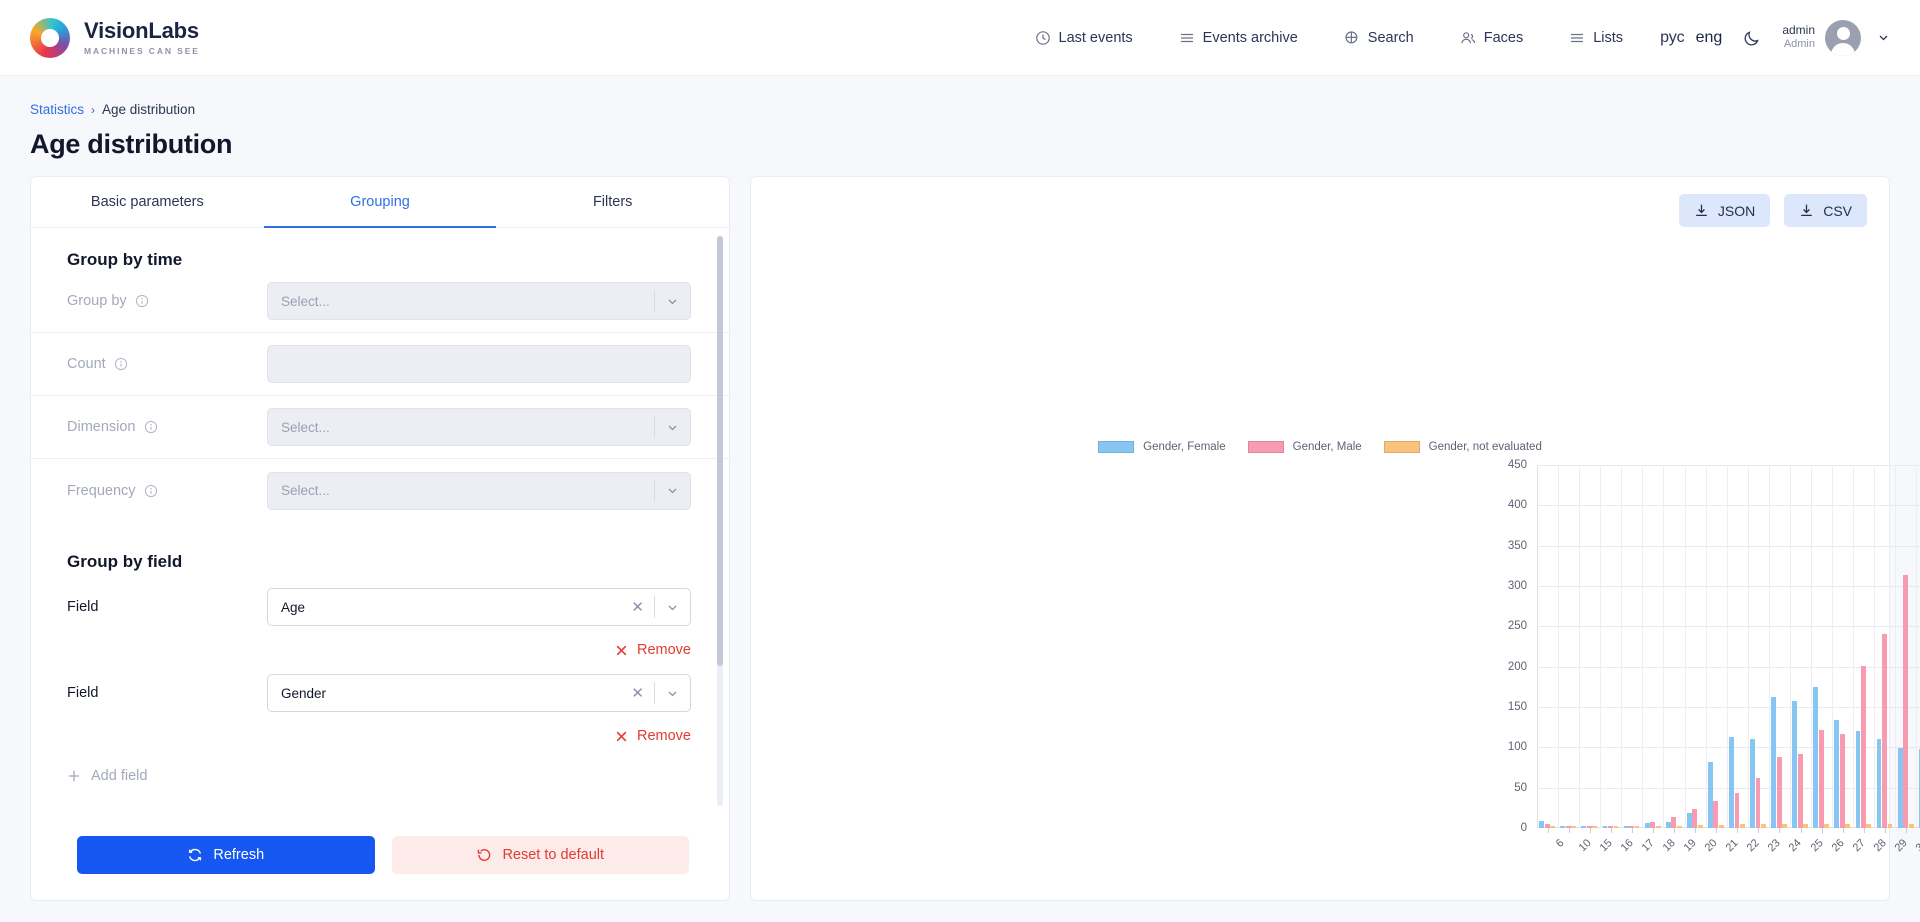  Describe the element at coordinates (226, 855) in the screenshot. I see `refresh-button: Refresh` at that location.